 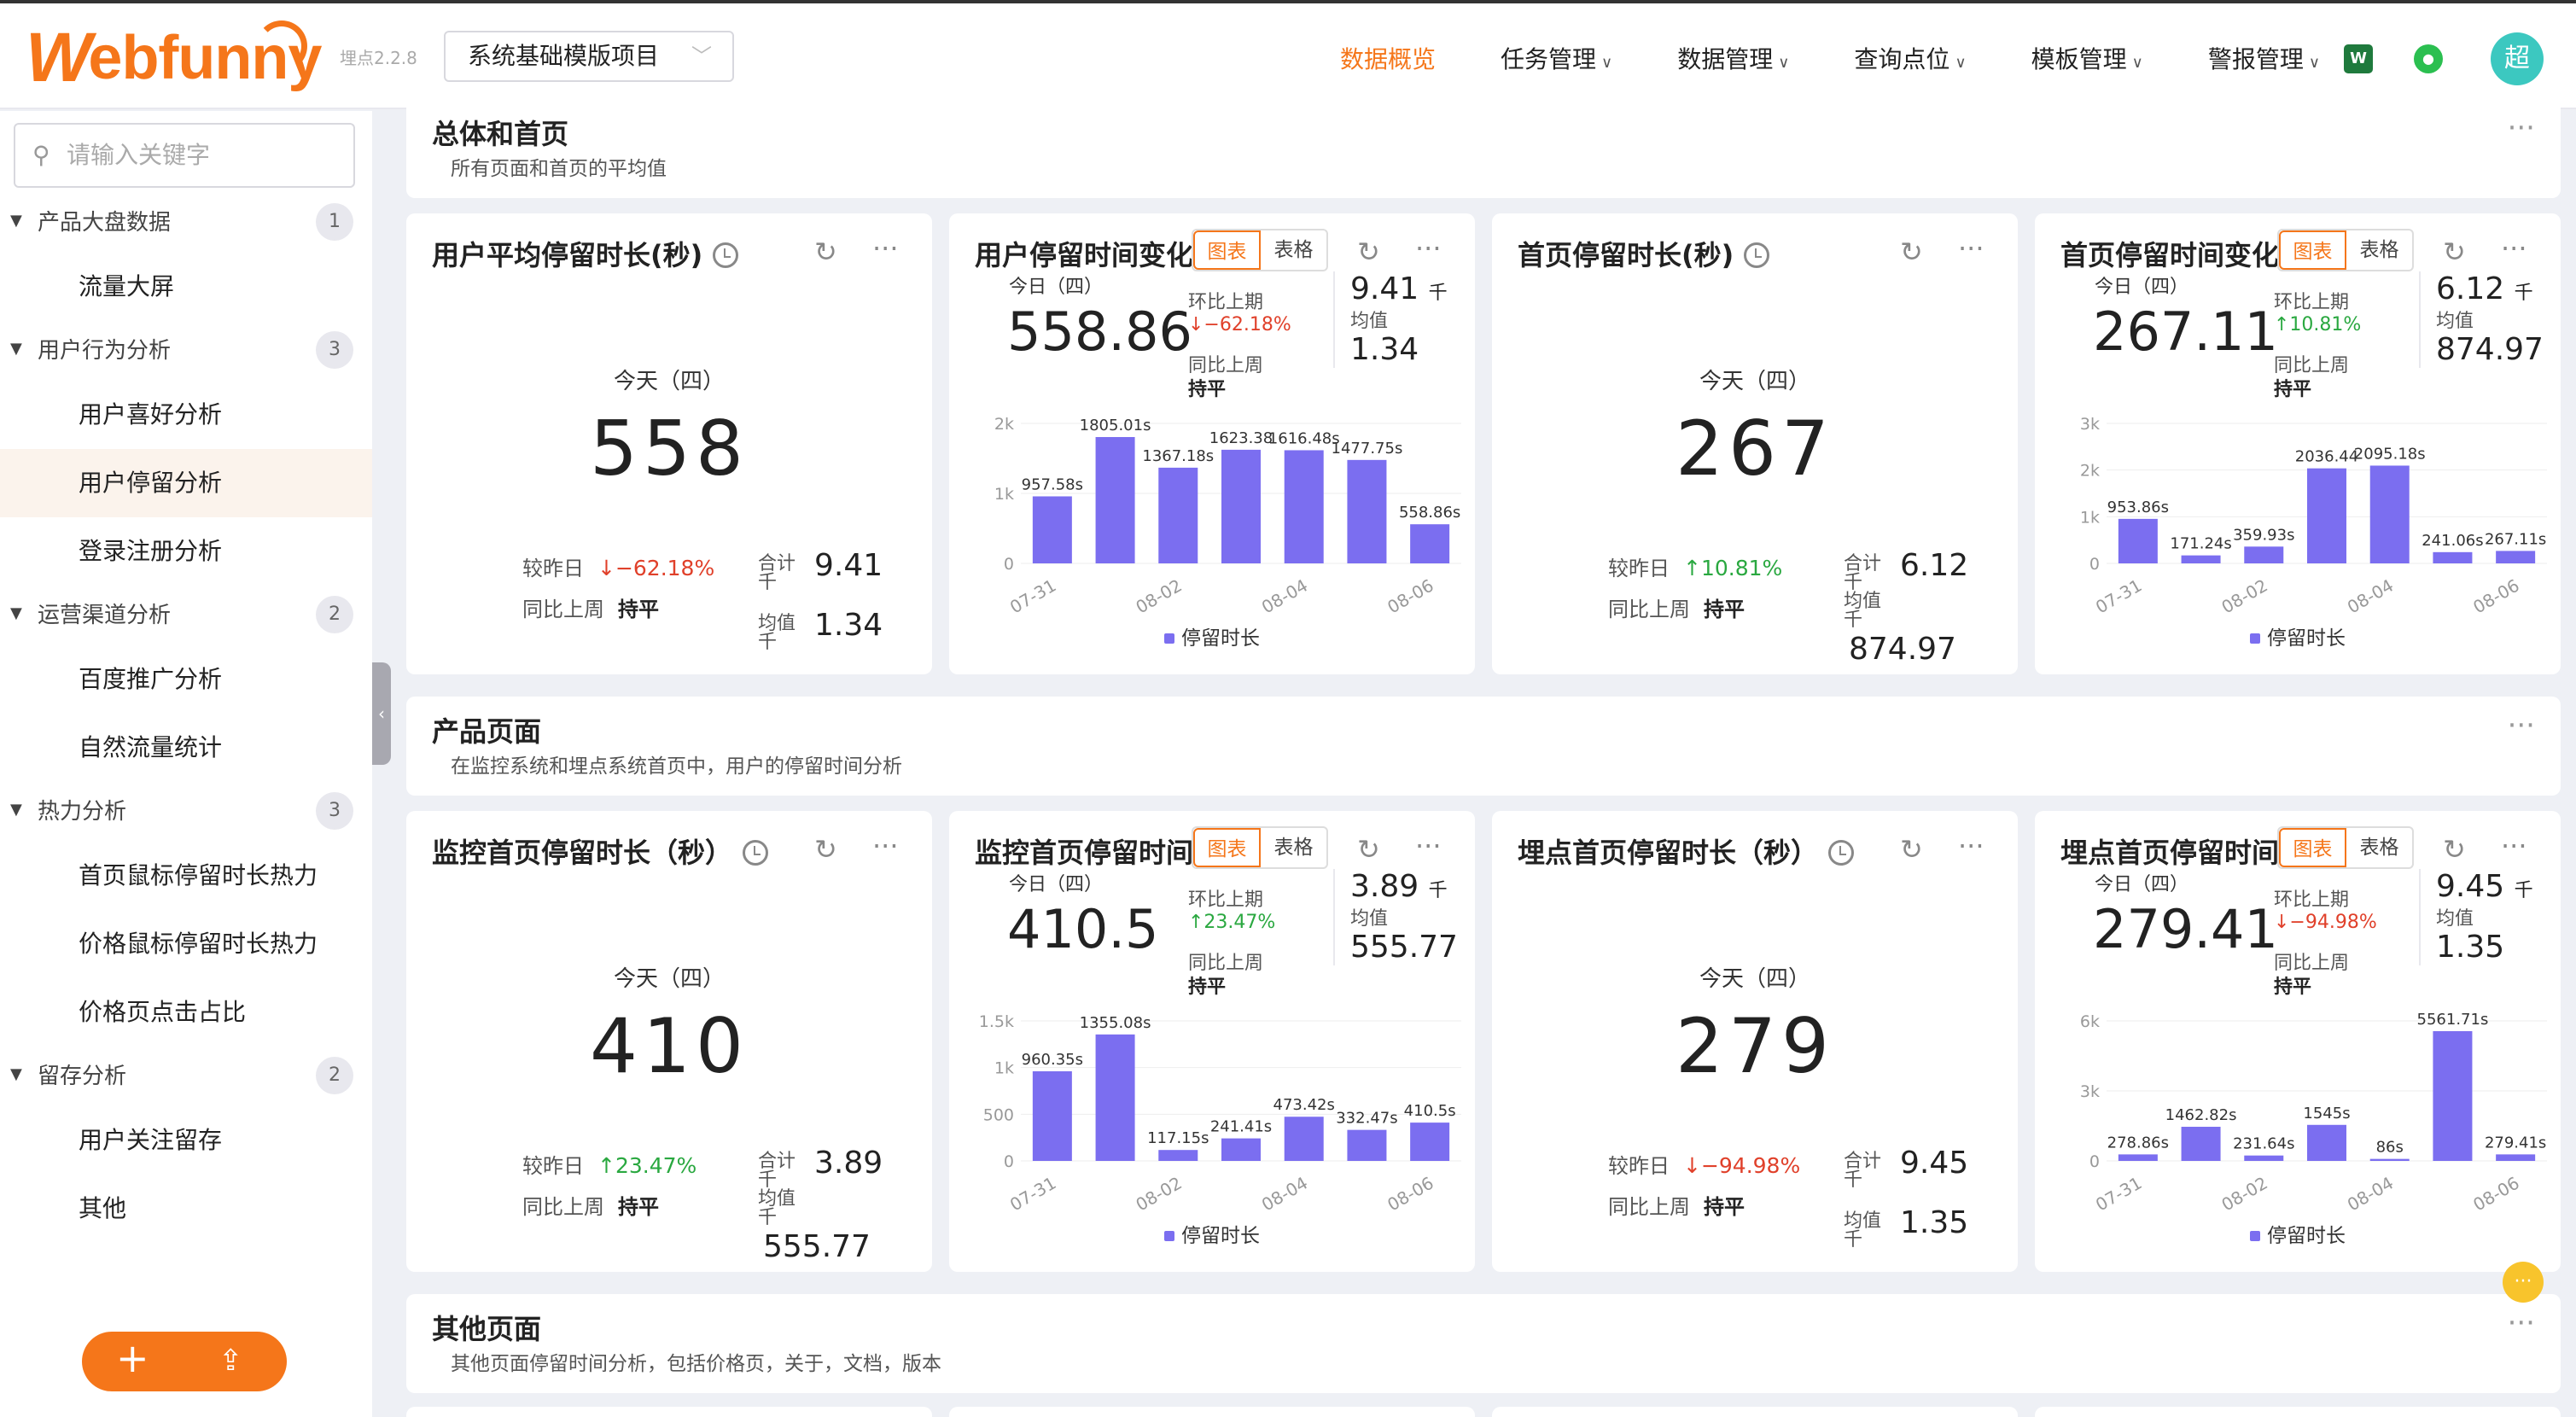 What do you see at coordinates (1910, 58) in the screenshot?
I see `nav-item-3: 查询点位 ∨` at bounding box center [1910, 58].